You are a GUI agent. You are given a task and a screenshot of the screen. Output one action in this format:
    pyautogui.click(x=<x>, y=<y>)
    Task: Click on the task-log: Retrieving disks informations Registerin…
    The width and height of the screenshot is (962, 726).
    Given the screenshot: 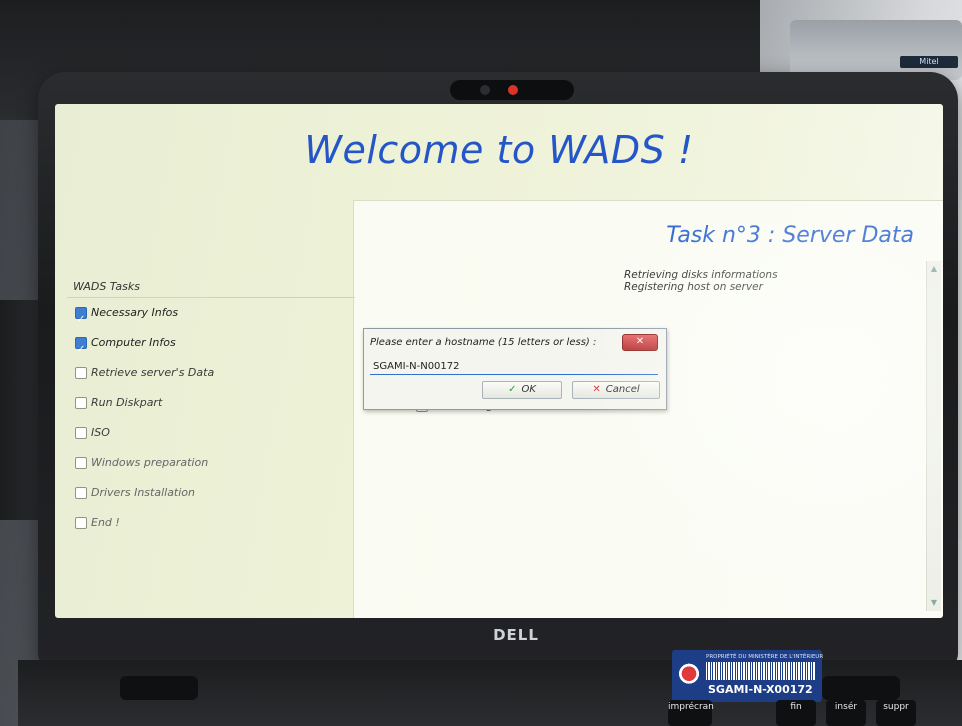 What is the action you would take?
    pyautogui.click(x=774, y=281)
    